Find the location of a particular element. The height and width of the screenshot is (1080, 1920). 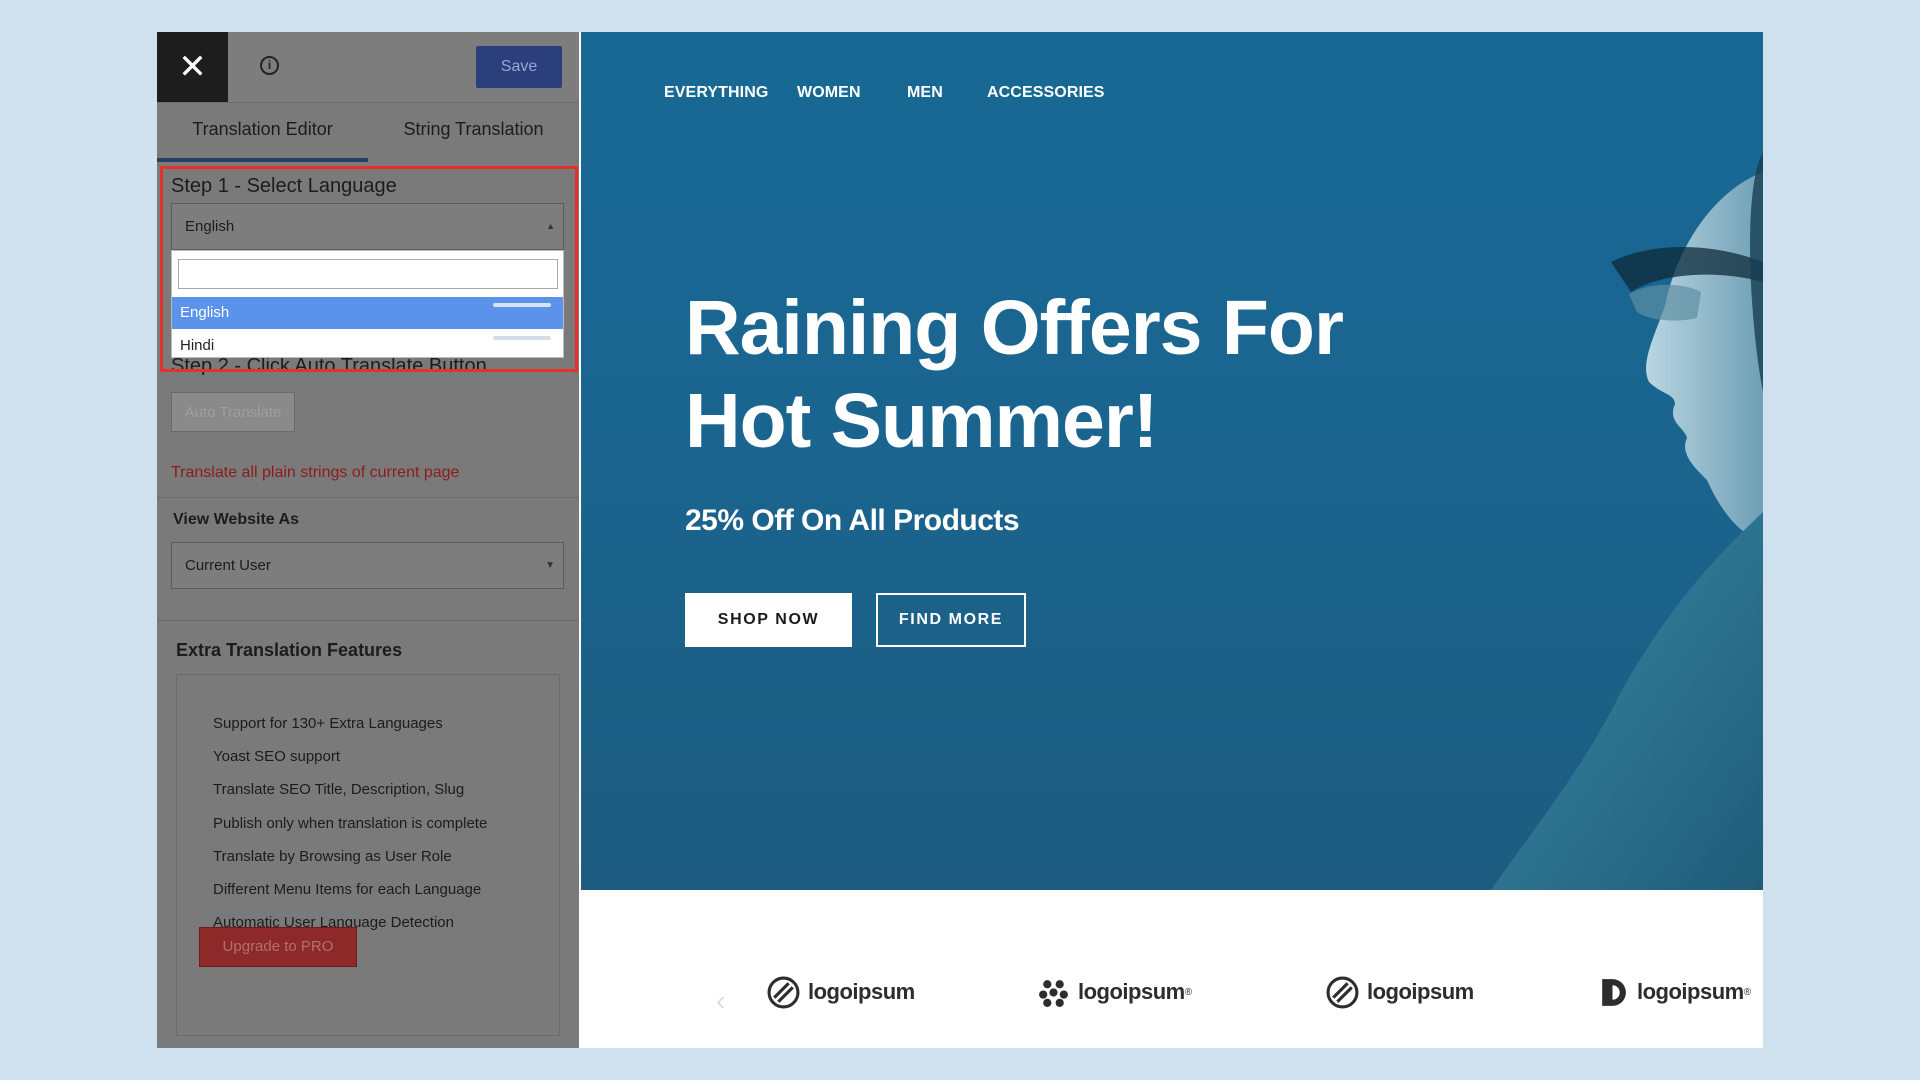

close-button: ✕ is located at coordinates (192, 67).